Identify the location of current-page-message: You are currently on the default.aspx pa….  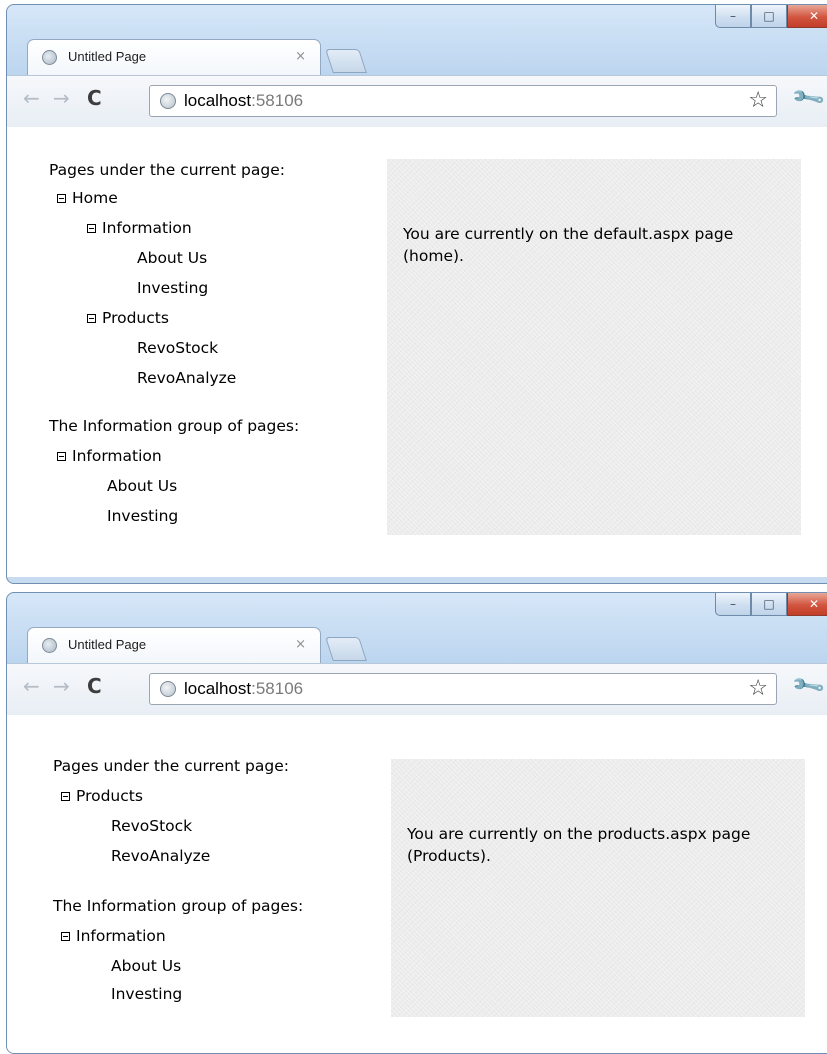
(568, 245).